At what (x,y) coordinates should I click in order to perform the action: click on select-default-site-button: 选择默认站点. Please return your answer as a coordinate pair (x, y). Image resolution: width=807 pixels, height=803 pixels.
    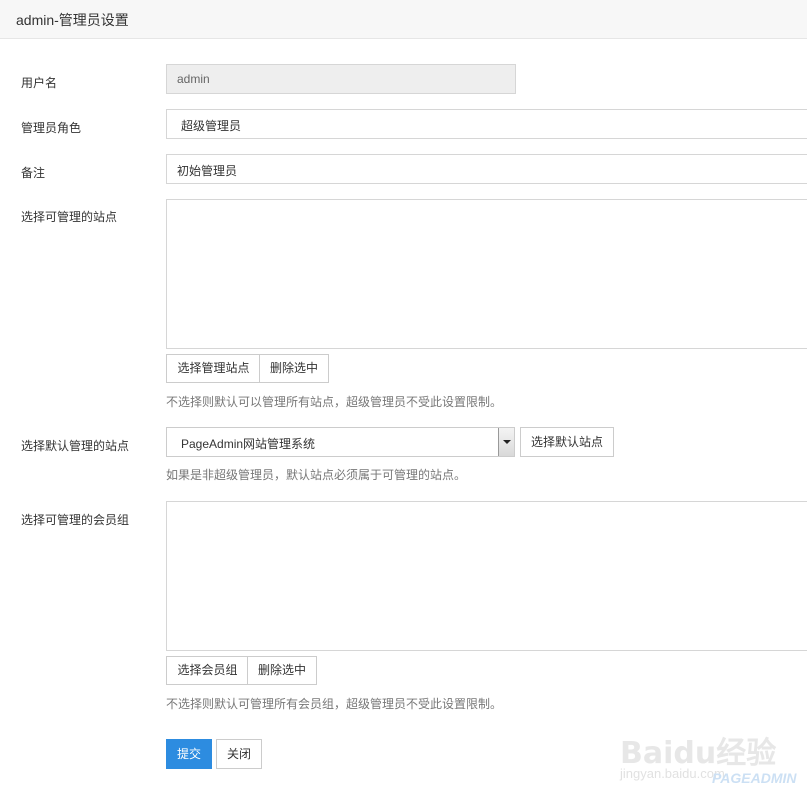
    Looking at the image, I should click on (567, 442).